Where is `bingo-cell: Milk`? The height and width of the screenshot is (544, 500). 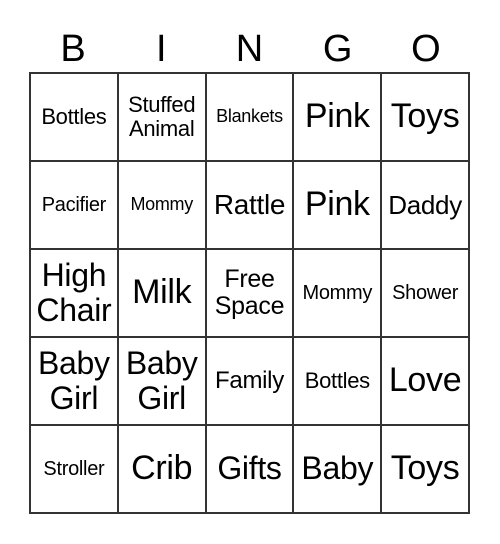
bingo-cell: Milk is located at coordinates (161, 293).